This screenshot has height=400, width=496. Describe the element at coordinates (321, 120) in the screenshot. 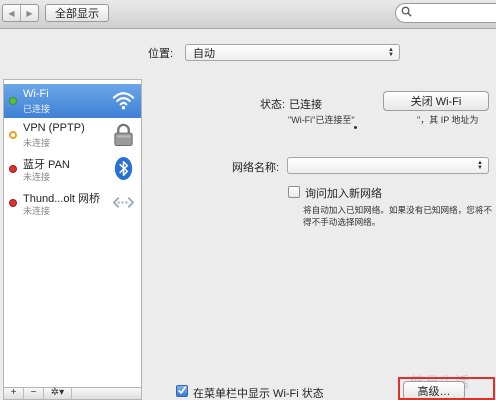

I see `status-description: "Wi-Fi"已连接至"` at that location.